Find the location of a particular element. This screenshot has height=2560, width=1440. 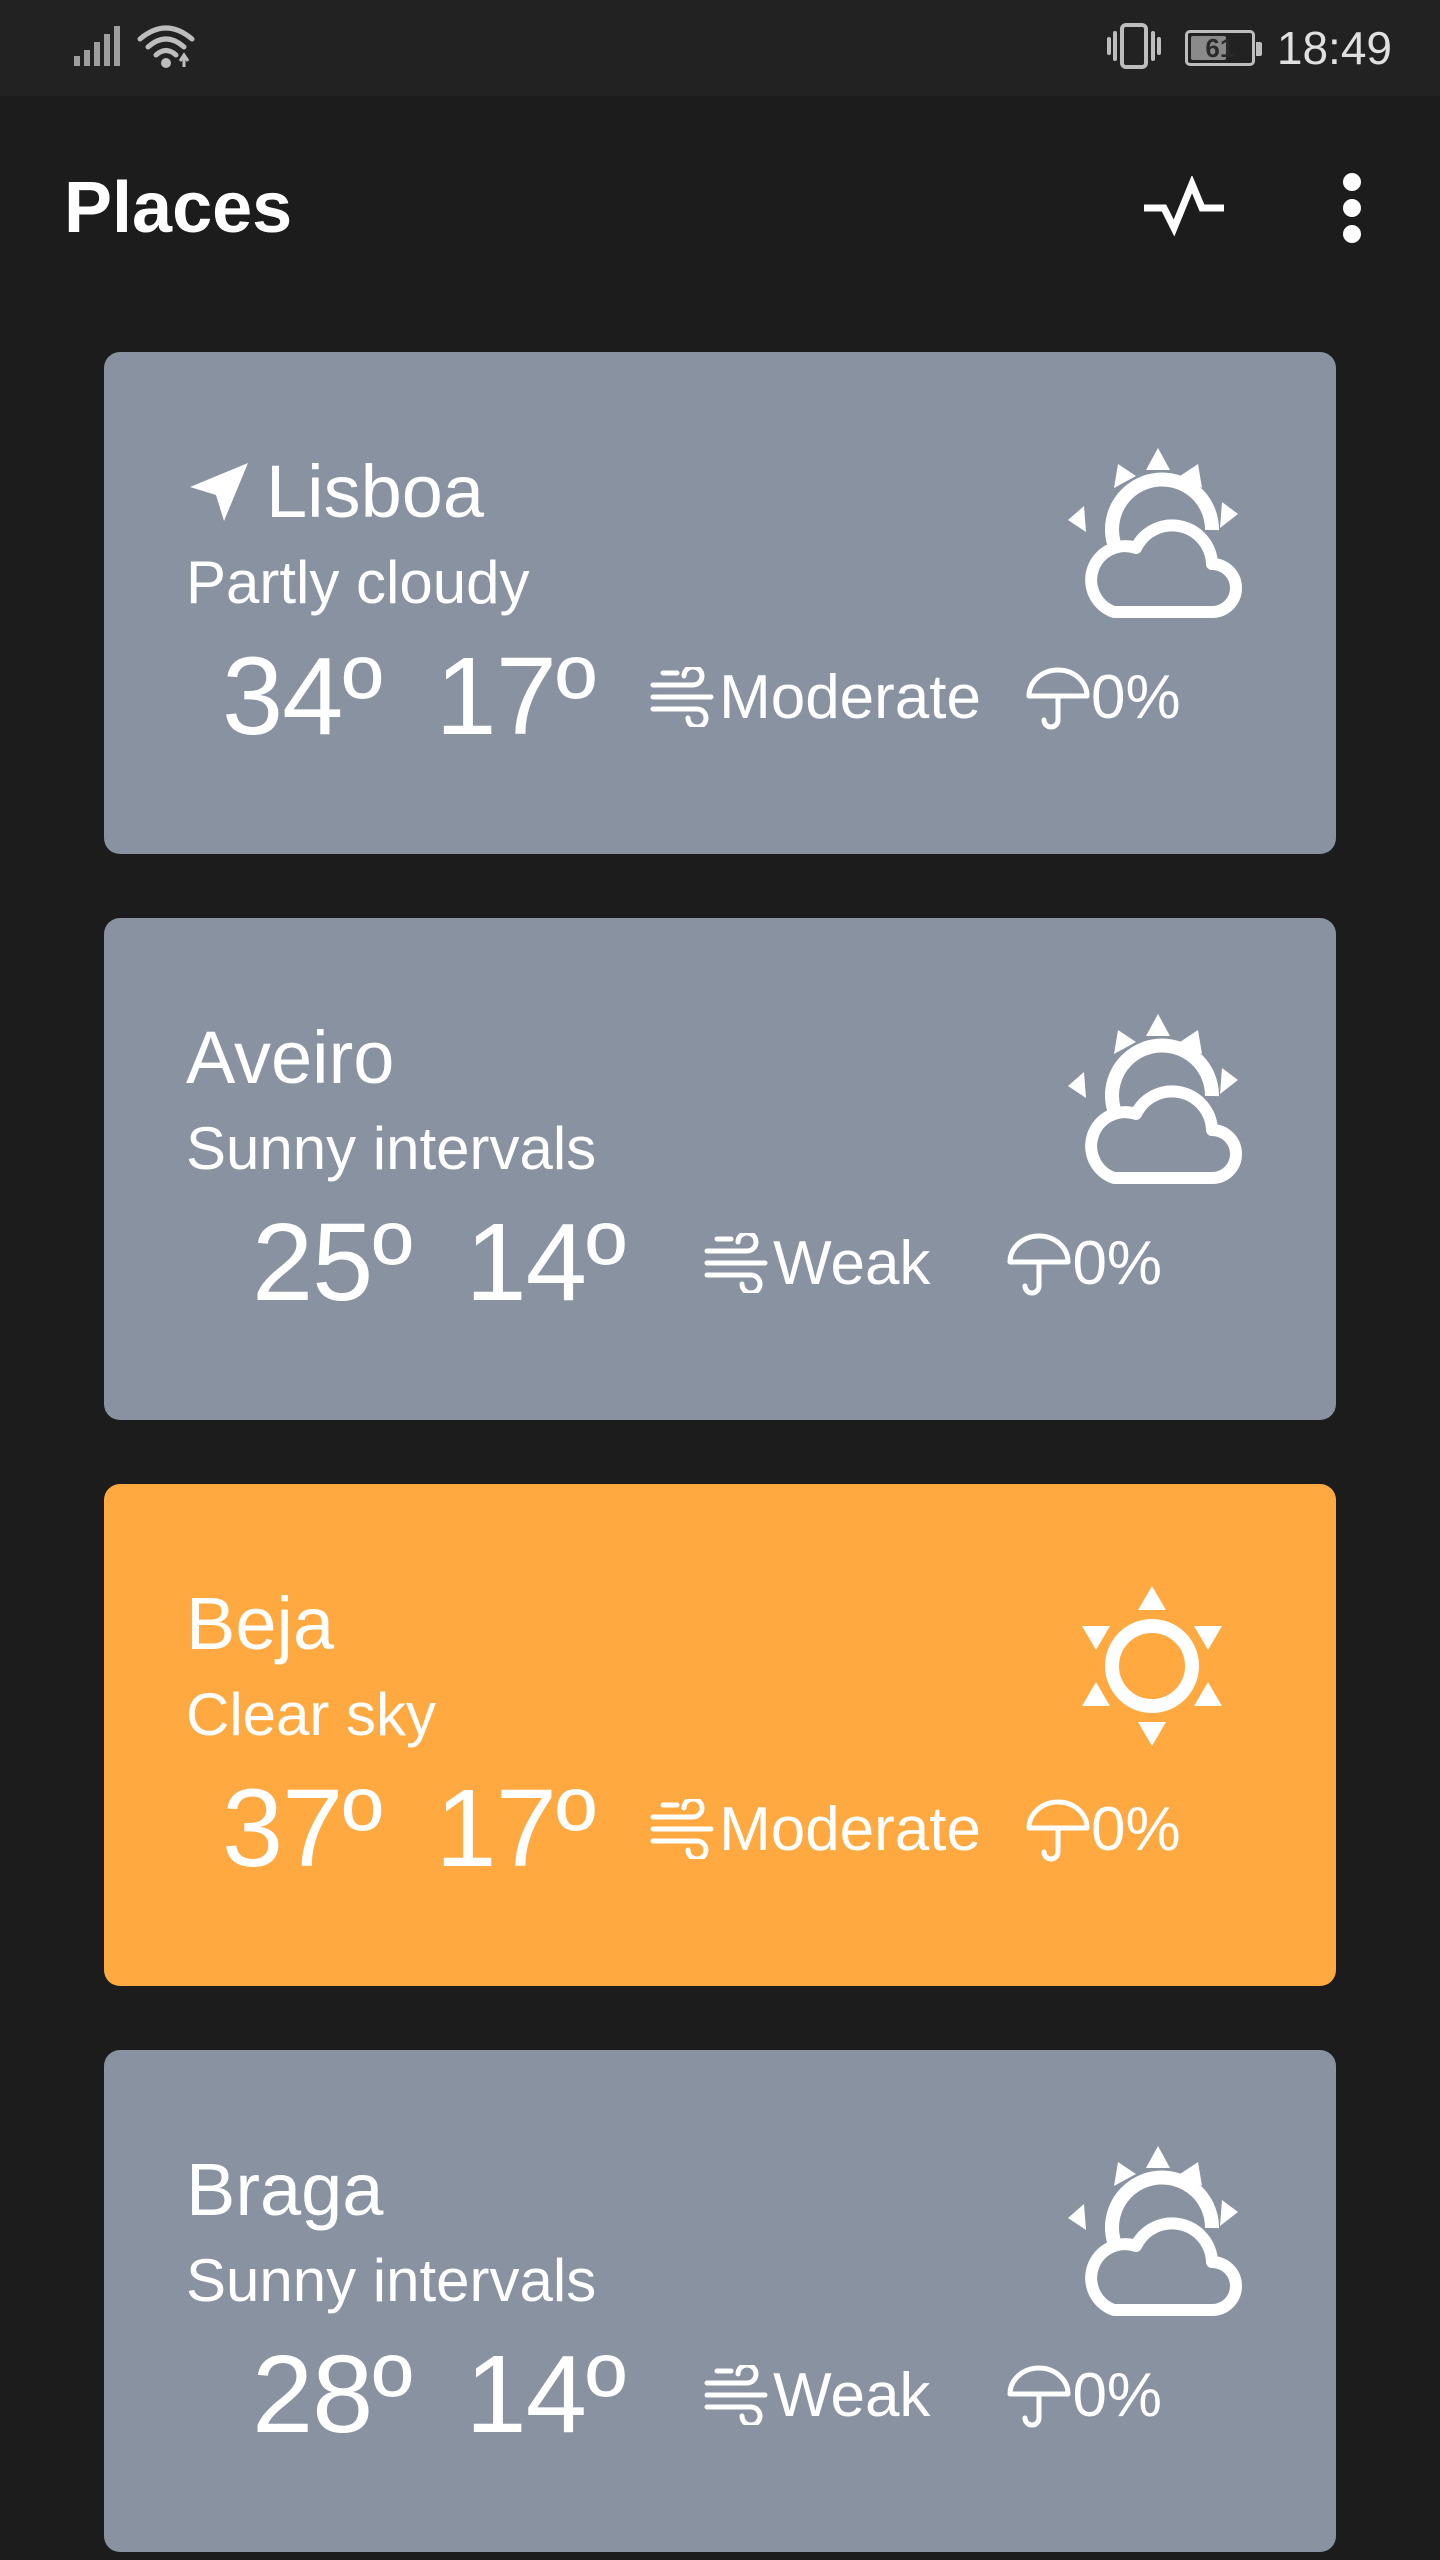

place-name-row: Braga is located at coordinates (284, 2190).